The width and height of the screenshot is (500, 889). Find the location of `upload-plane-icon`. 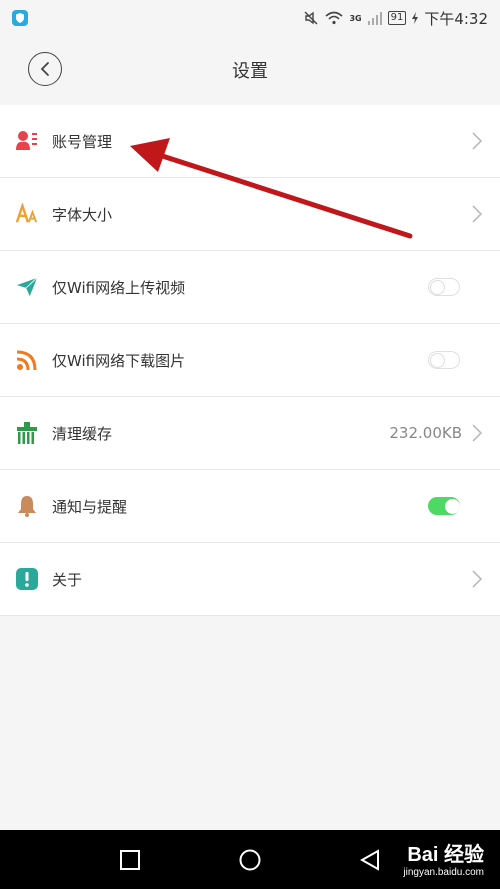

upload-plane-icon is located at coordinates (27, 287).